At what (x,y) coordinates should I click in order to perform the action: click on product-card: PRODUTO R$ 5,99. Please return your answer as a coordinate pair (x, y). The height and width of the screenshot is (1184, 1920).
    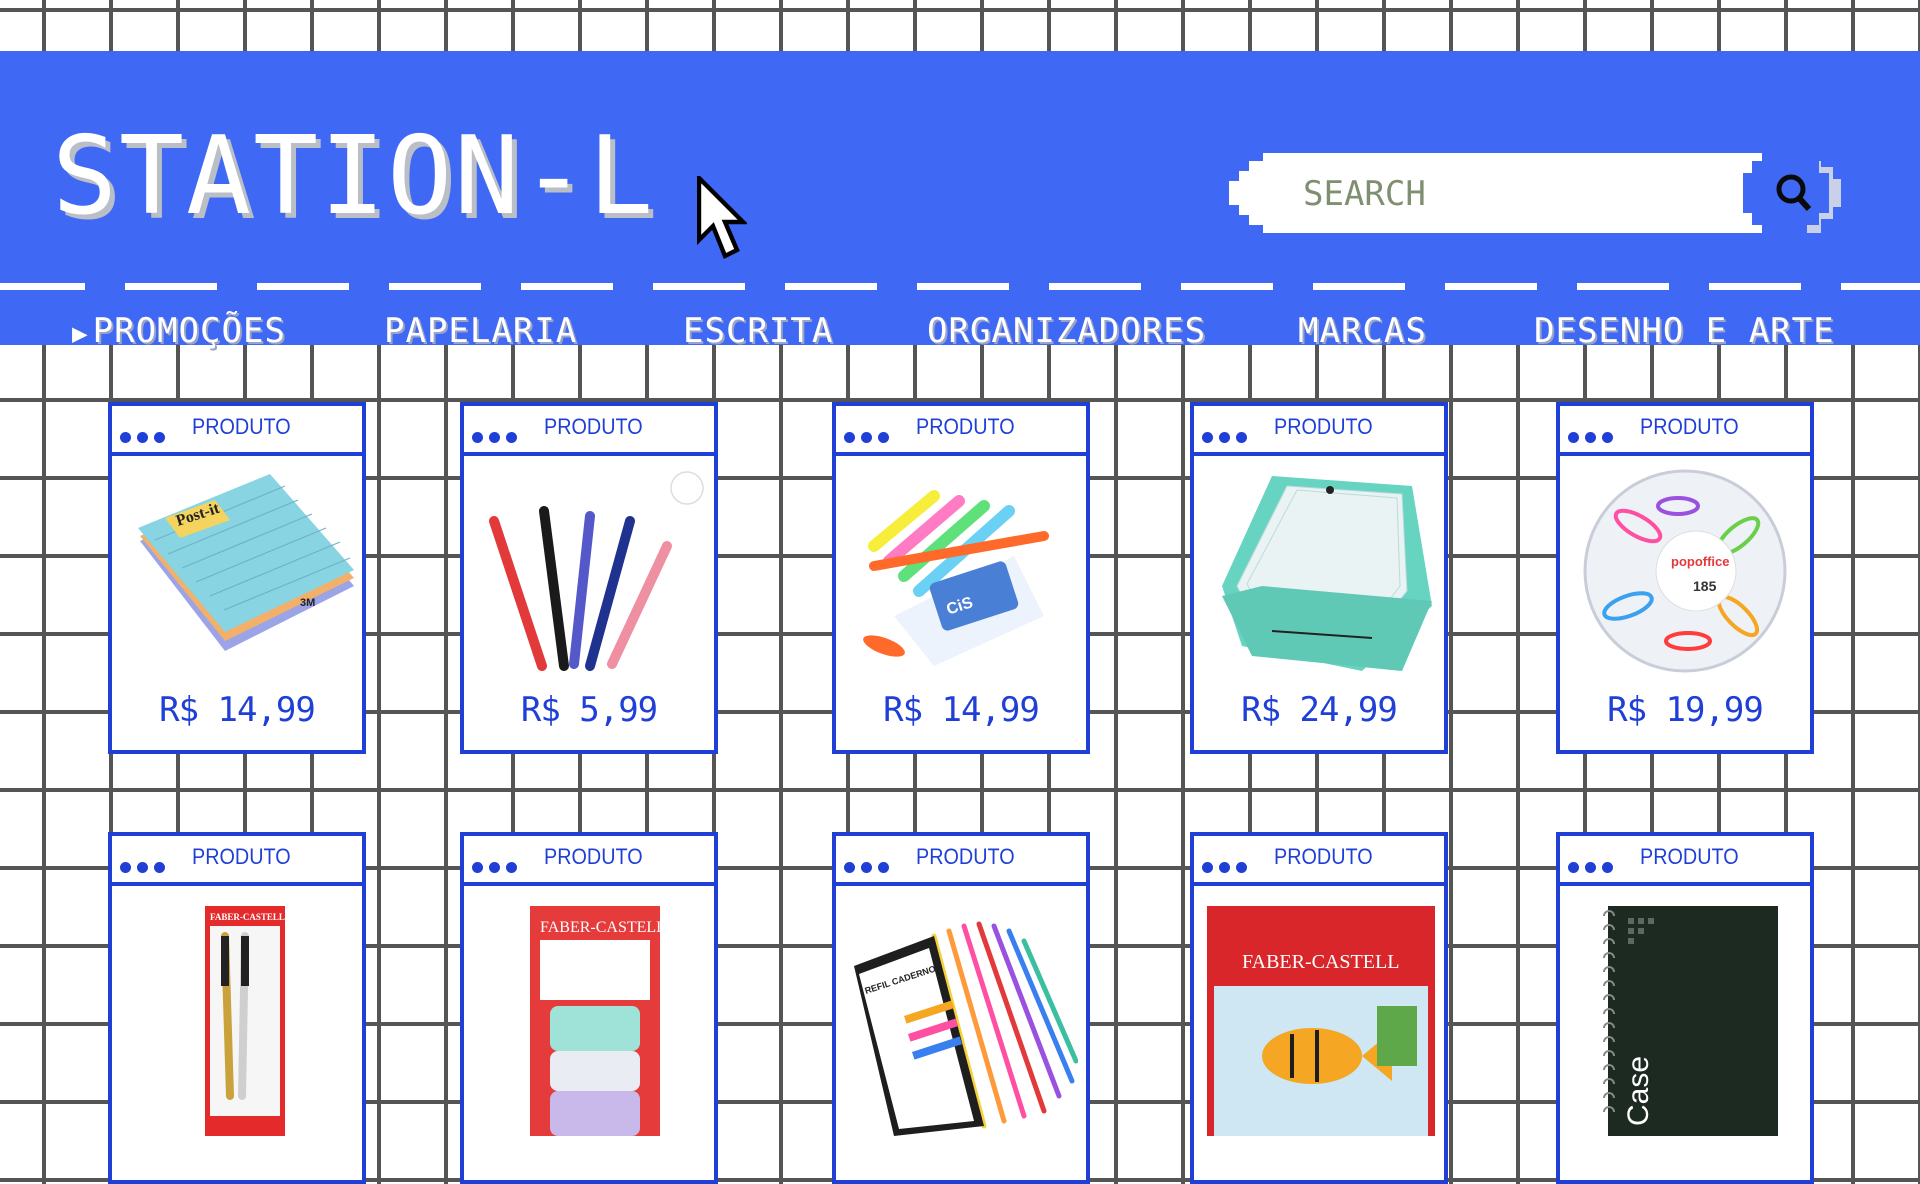
    Looking at the image, I should click on (589, 578).